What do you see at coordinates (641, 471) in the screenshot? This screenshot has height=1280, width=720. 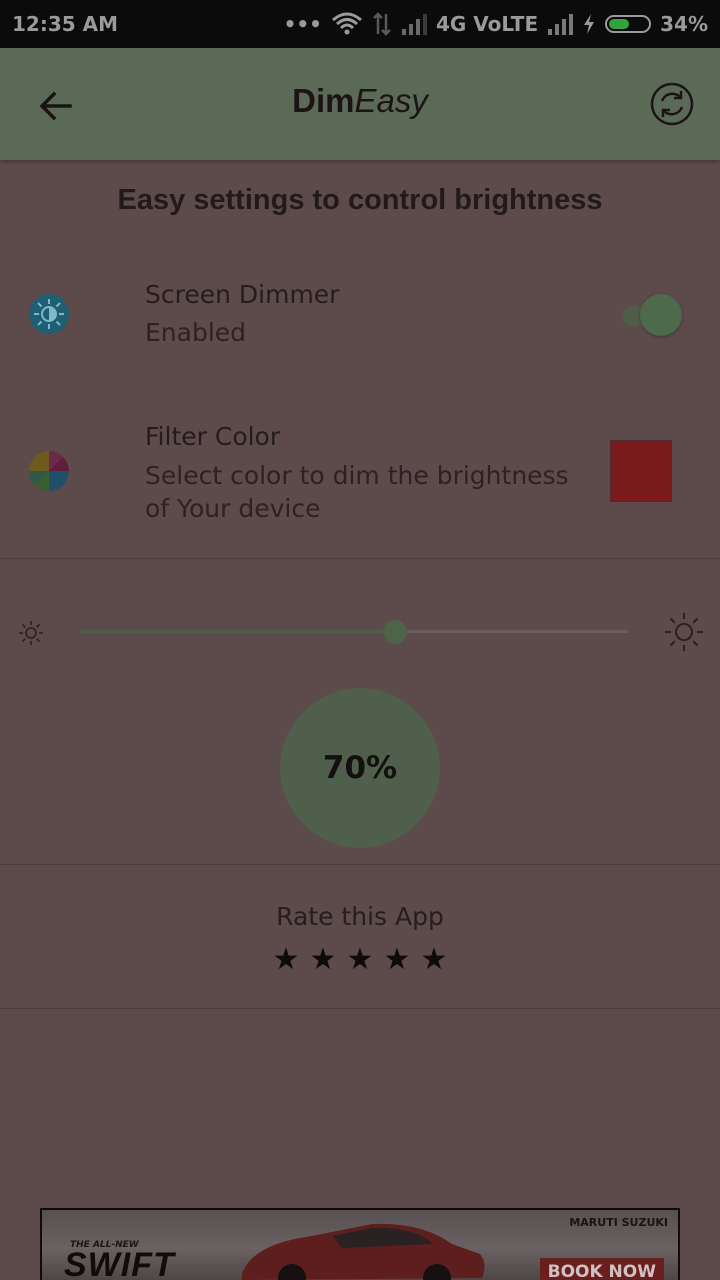 I see `filter-color-swatch` at bounding box center [641, 471].